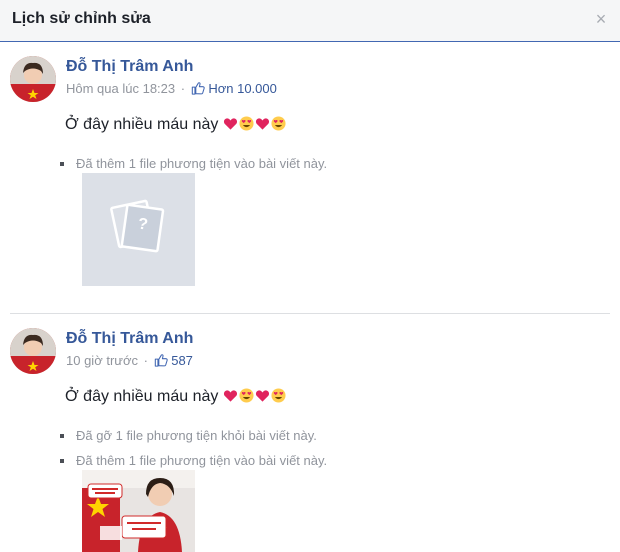 The image size is (620, 552). Describe the element at coordinates (182, 360) in the screenshot. I see `like-count: 587` at that location.